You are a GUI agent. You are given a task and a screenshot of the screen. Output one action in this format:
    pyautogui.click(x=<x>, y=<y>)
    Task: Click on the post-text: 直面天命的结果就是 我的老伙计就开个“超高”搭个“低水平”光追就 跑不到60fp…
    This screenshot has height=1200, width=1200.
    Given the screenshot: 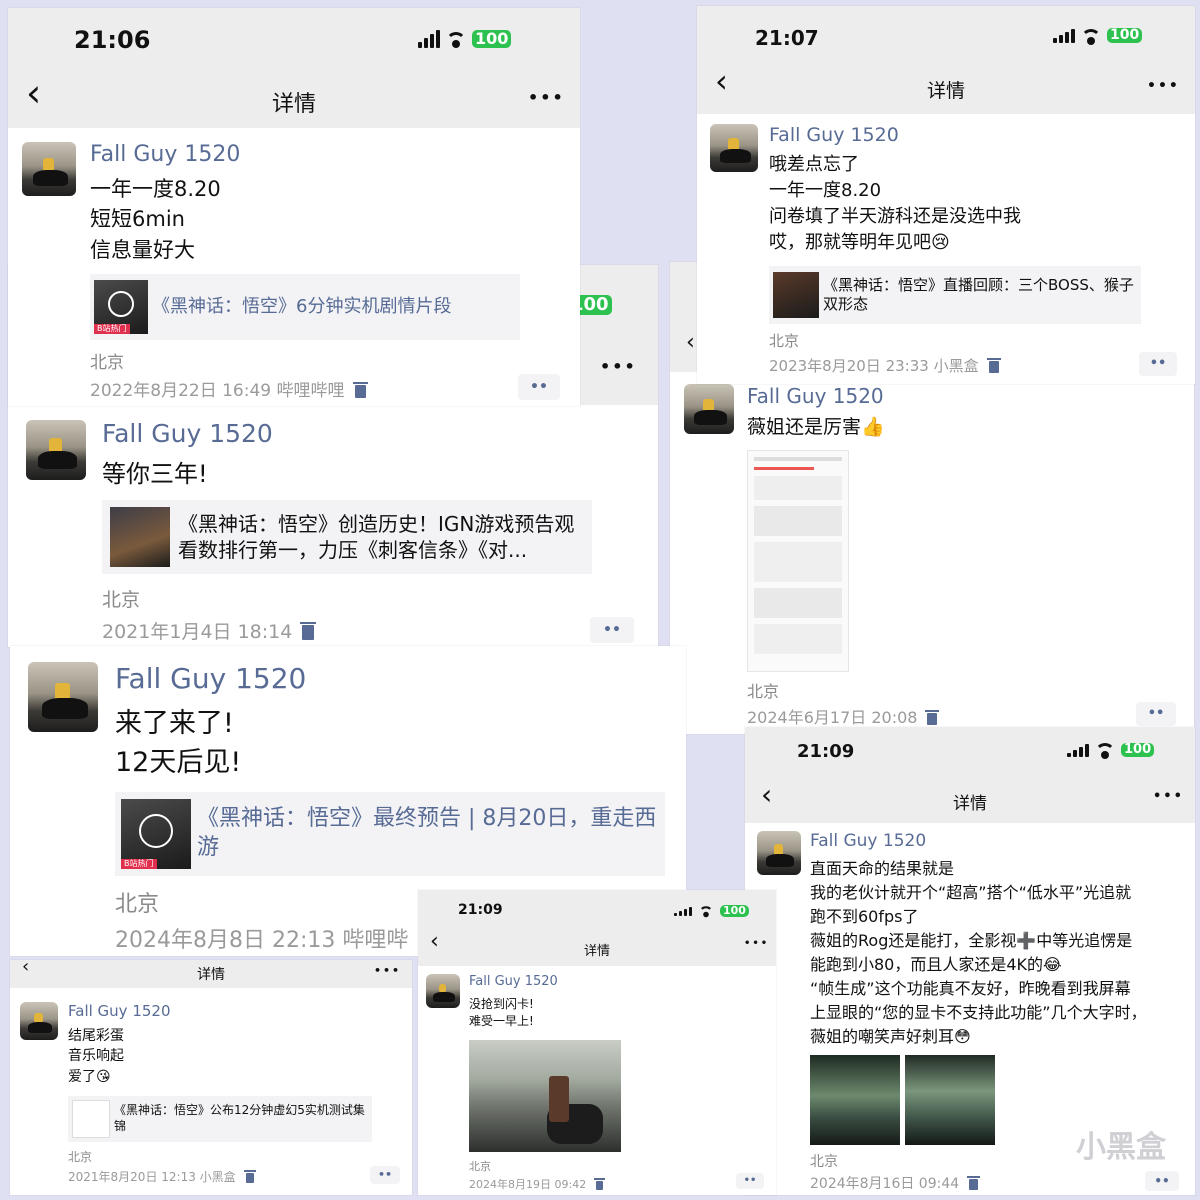 What is the action you would take?
    pyautogui.click(x=978, y=953)
    